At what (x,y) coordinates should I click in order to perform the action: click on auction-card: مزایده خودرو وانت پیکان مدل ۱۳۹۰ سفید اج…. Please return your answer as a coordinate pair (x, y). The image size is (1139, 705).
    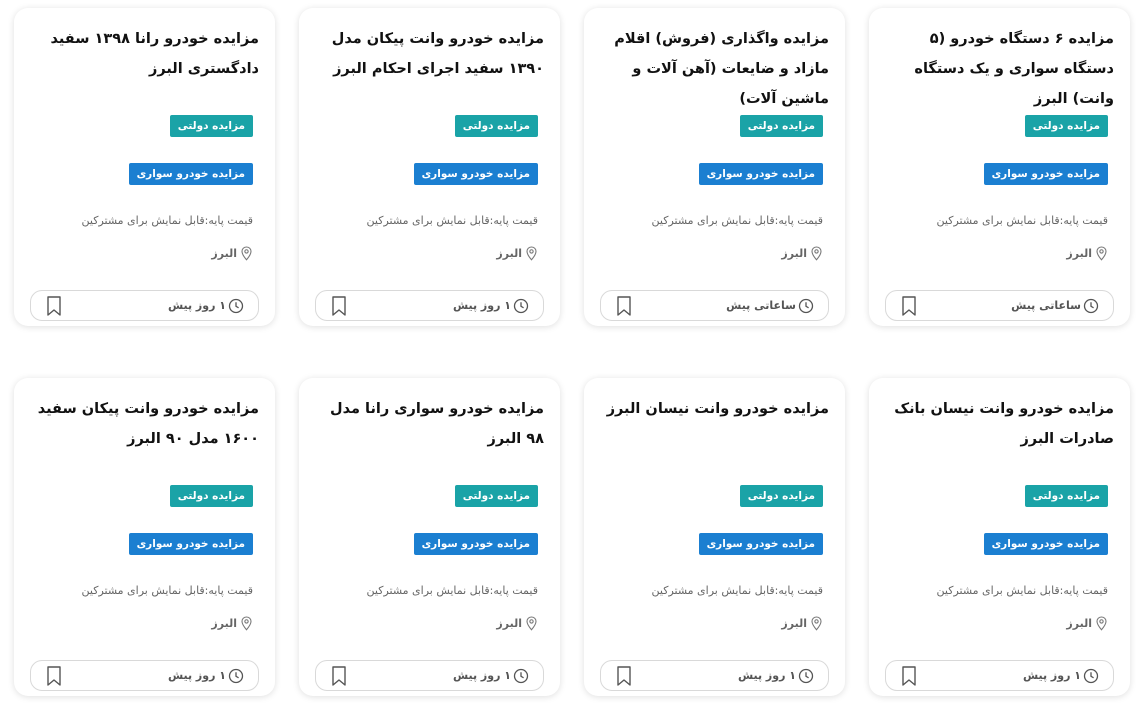
    Looking at the image, I should click on (429, 167).